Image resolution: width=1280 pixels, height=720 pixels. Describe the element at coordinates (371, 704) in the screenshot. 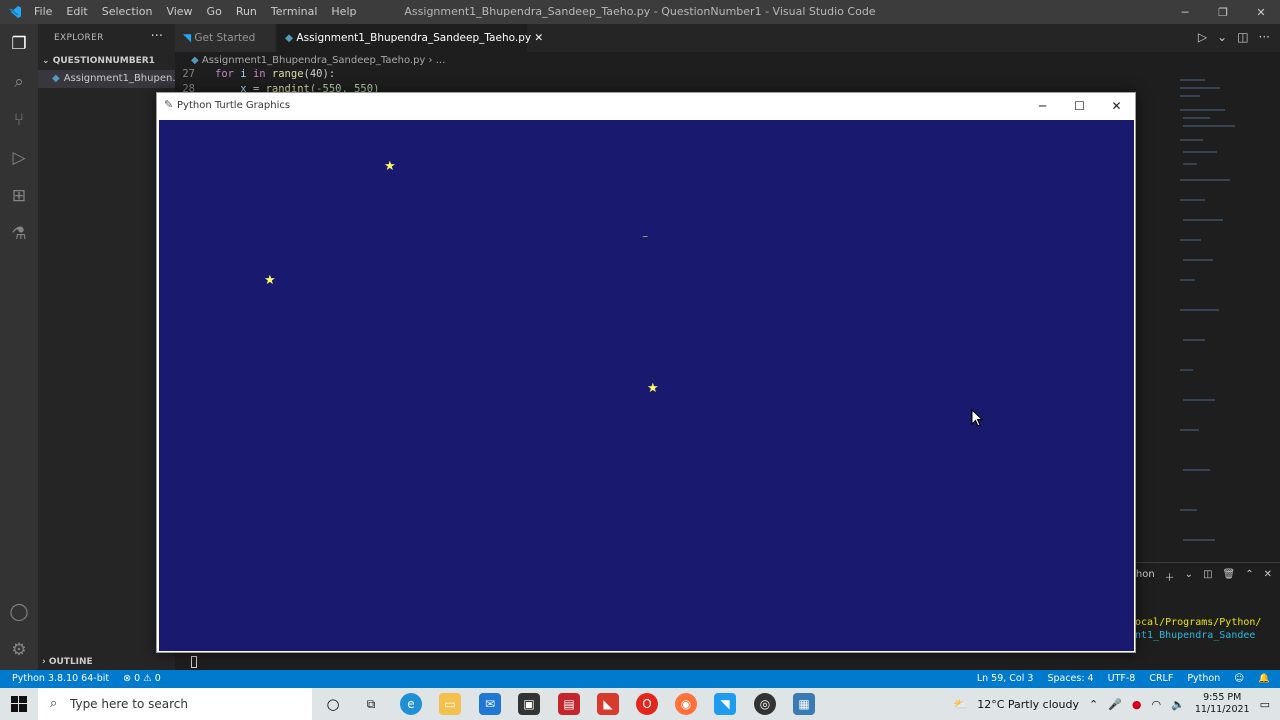

I see `task-view-icon: ⧉` at that location.